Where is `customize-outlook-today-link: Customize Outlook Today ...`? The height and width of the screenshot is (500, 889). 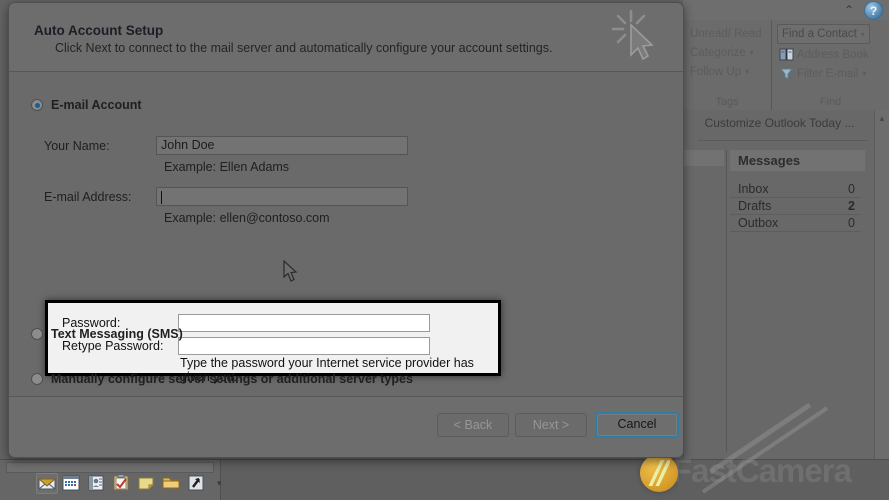
customize-outlook-today-link: Customize Outlook Today ... is located at coordinates (779, 123).